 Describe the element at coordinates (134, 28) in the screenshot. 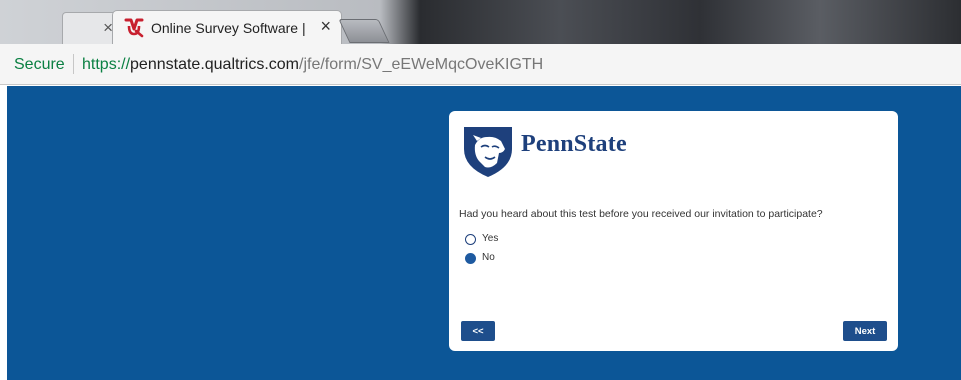

I see `qualtrics-favicon-icon` at that location.